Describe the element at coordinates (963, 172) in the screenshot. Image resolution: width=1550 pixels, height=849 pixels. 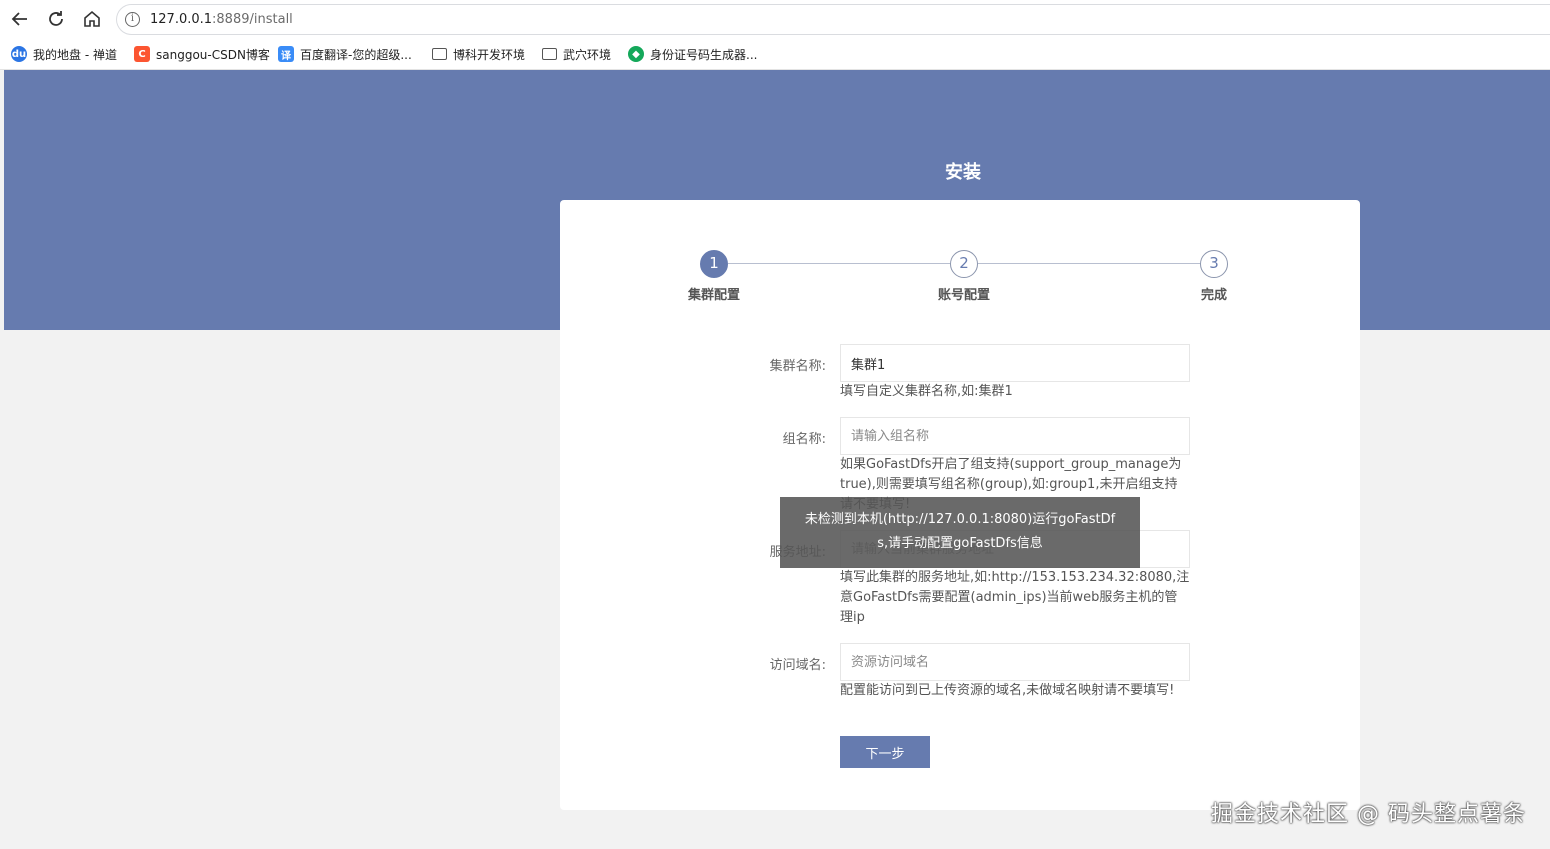
I see `page-title: 安装` at that location.